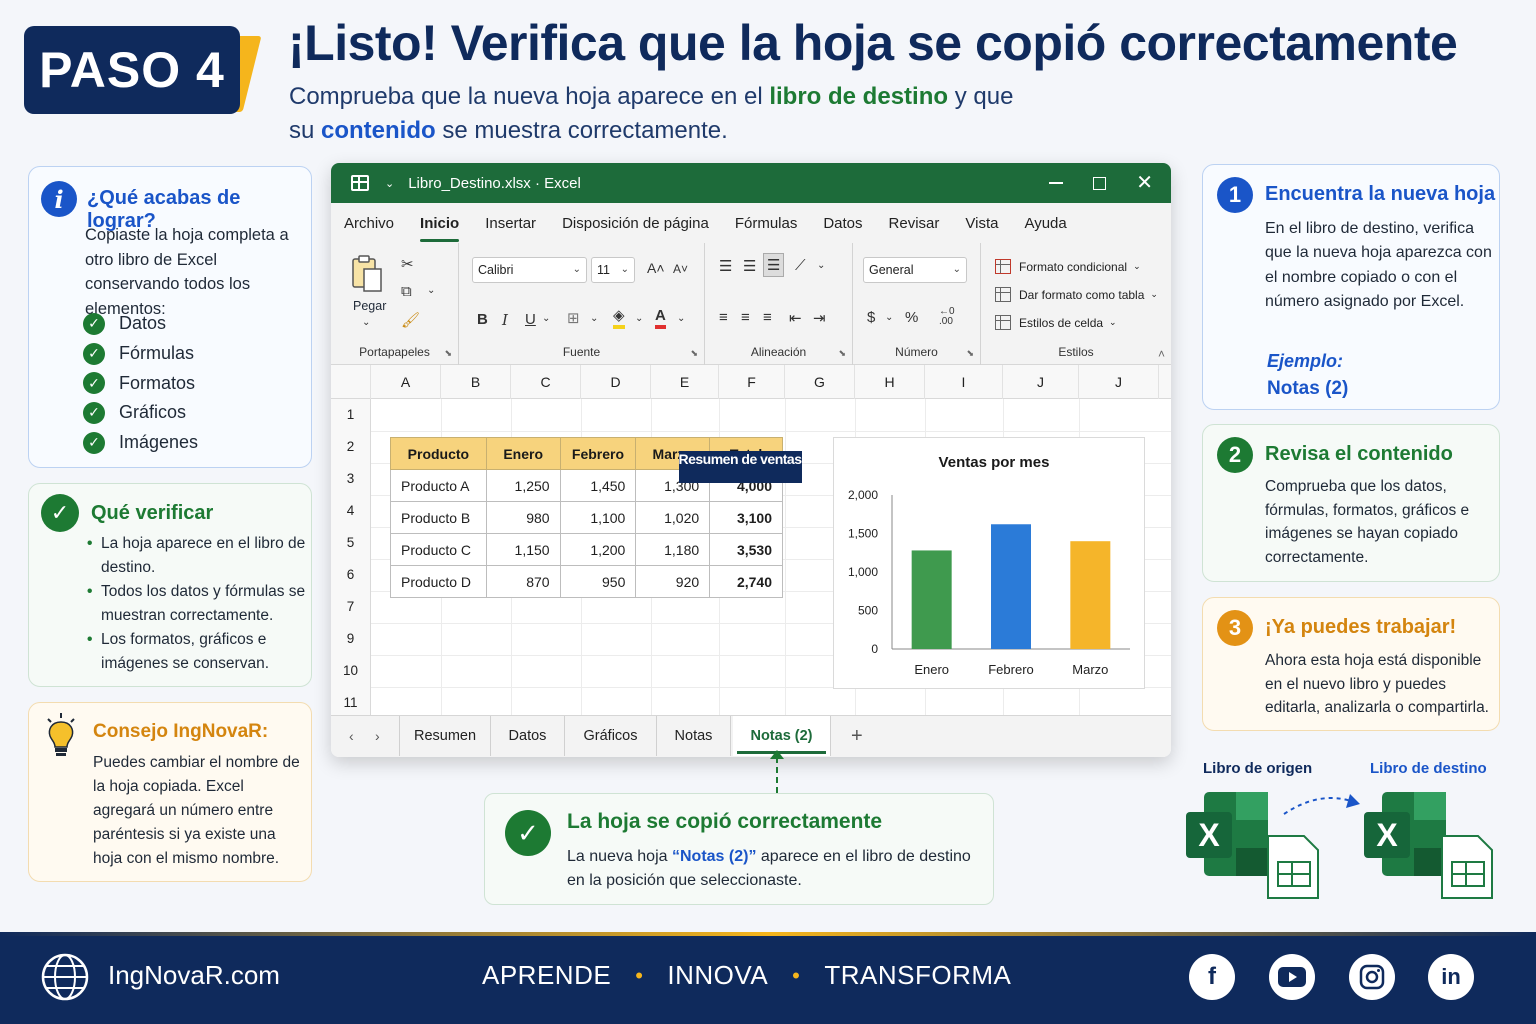 The width and height of the screenshot is (1536, 1024). What do you see at coordinates (911, 317) in the screenshot?
I see `percent-icon: %` at bounding box center [911, 317].